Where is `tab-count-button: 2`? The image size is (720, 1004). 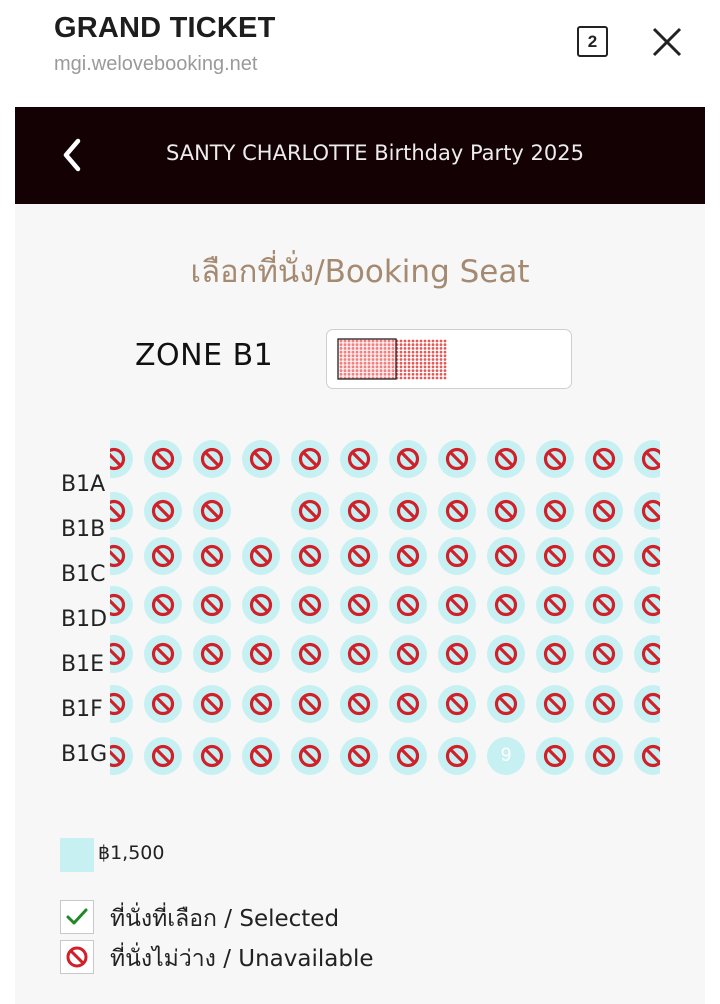
tab-count-button: 2 is located at coordinates (592, 41).